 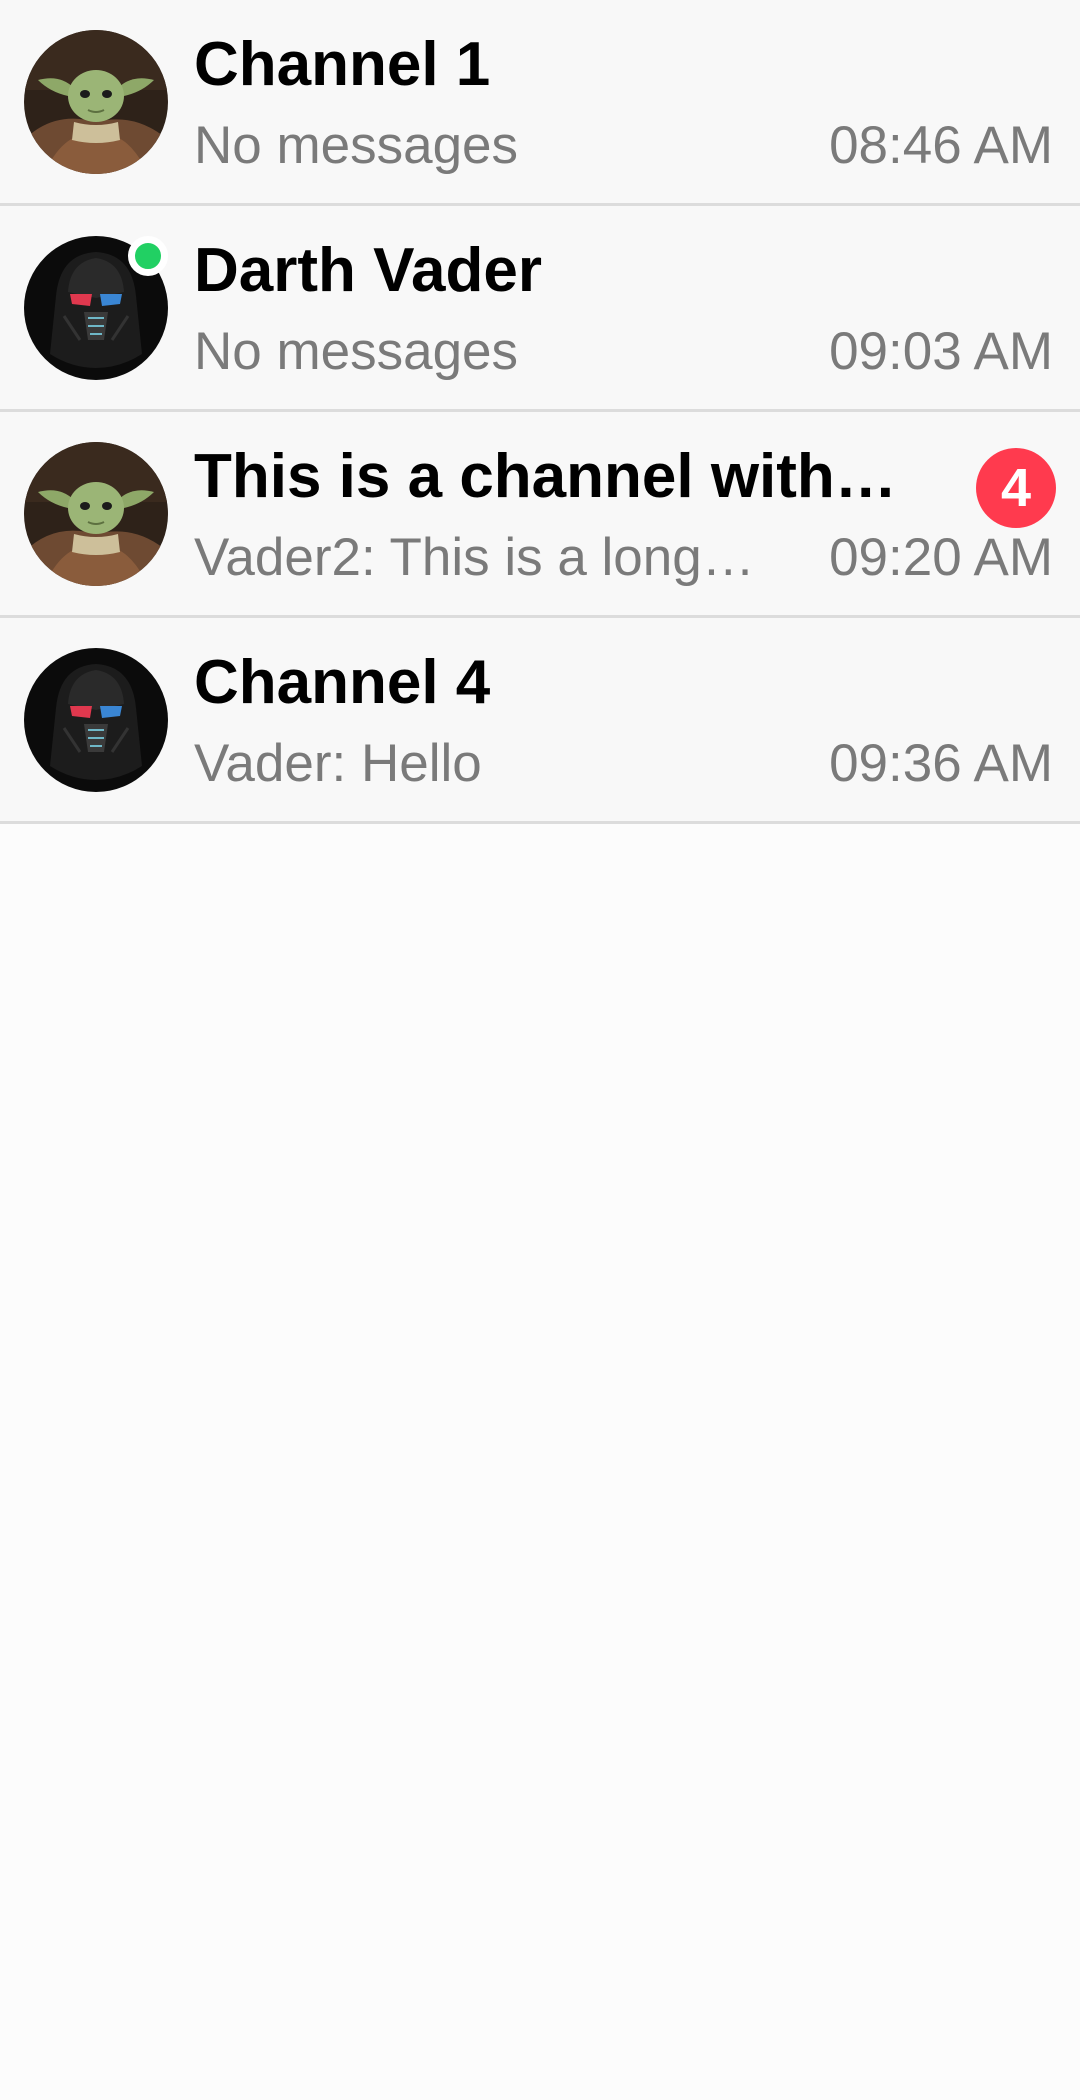 I want to click on message-timestamp: 09:20 AM, so click(x=941, y=557).